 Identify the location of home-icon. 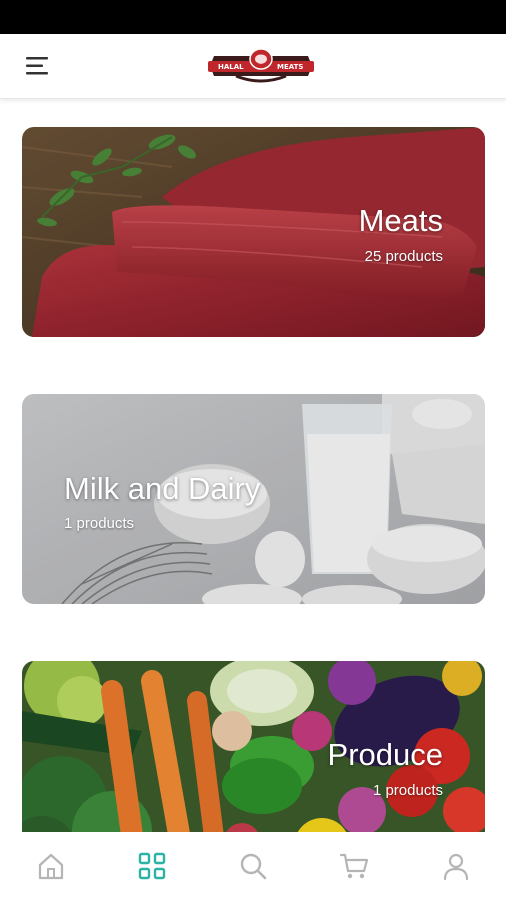
(50, 866).